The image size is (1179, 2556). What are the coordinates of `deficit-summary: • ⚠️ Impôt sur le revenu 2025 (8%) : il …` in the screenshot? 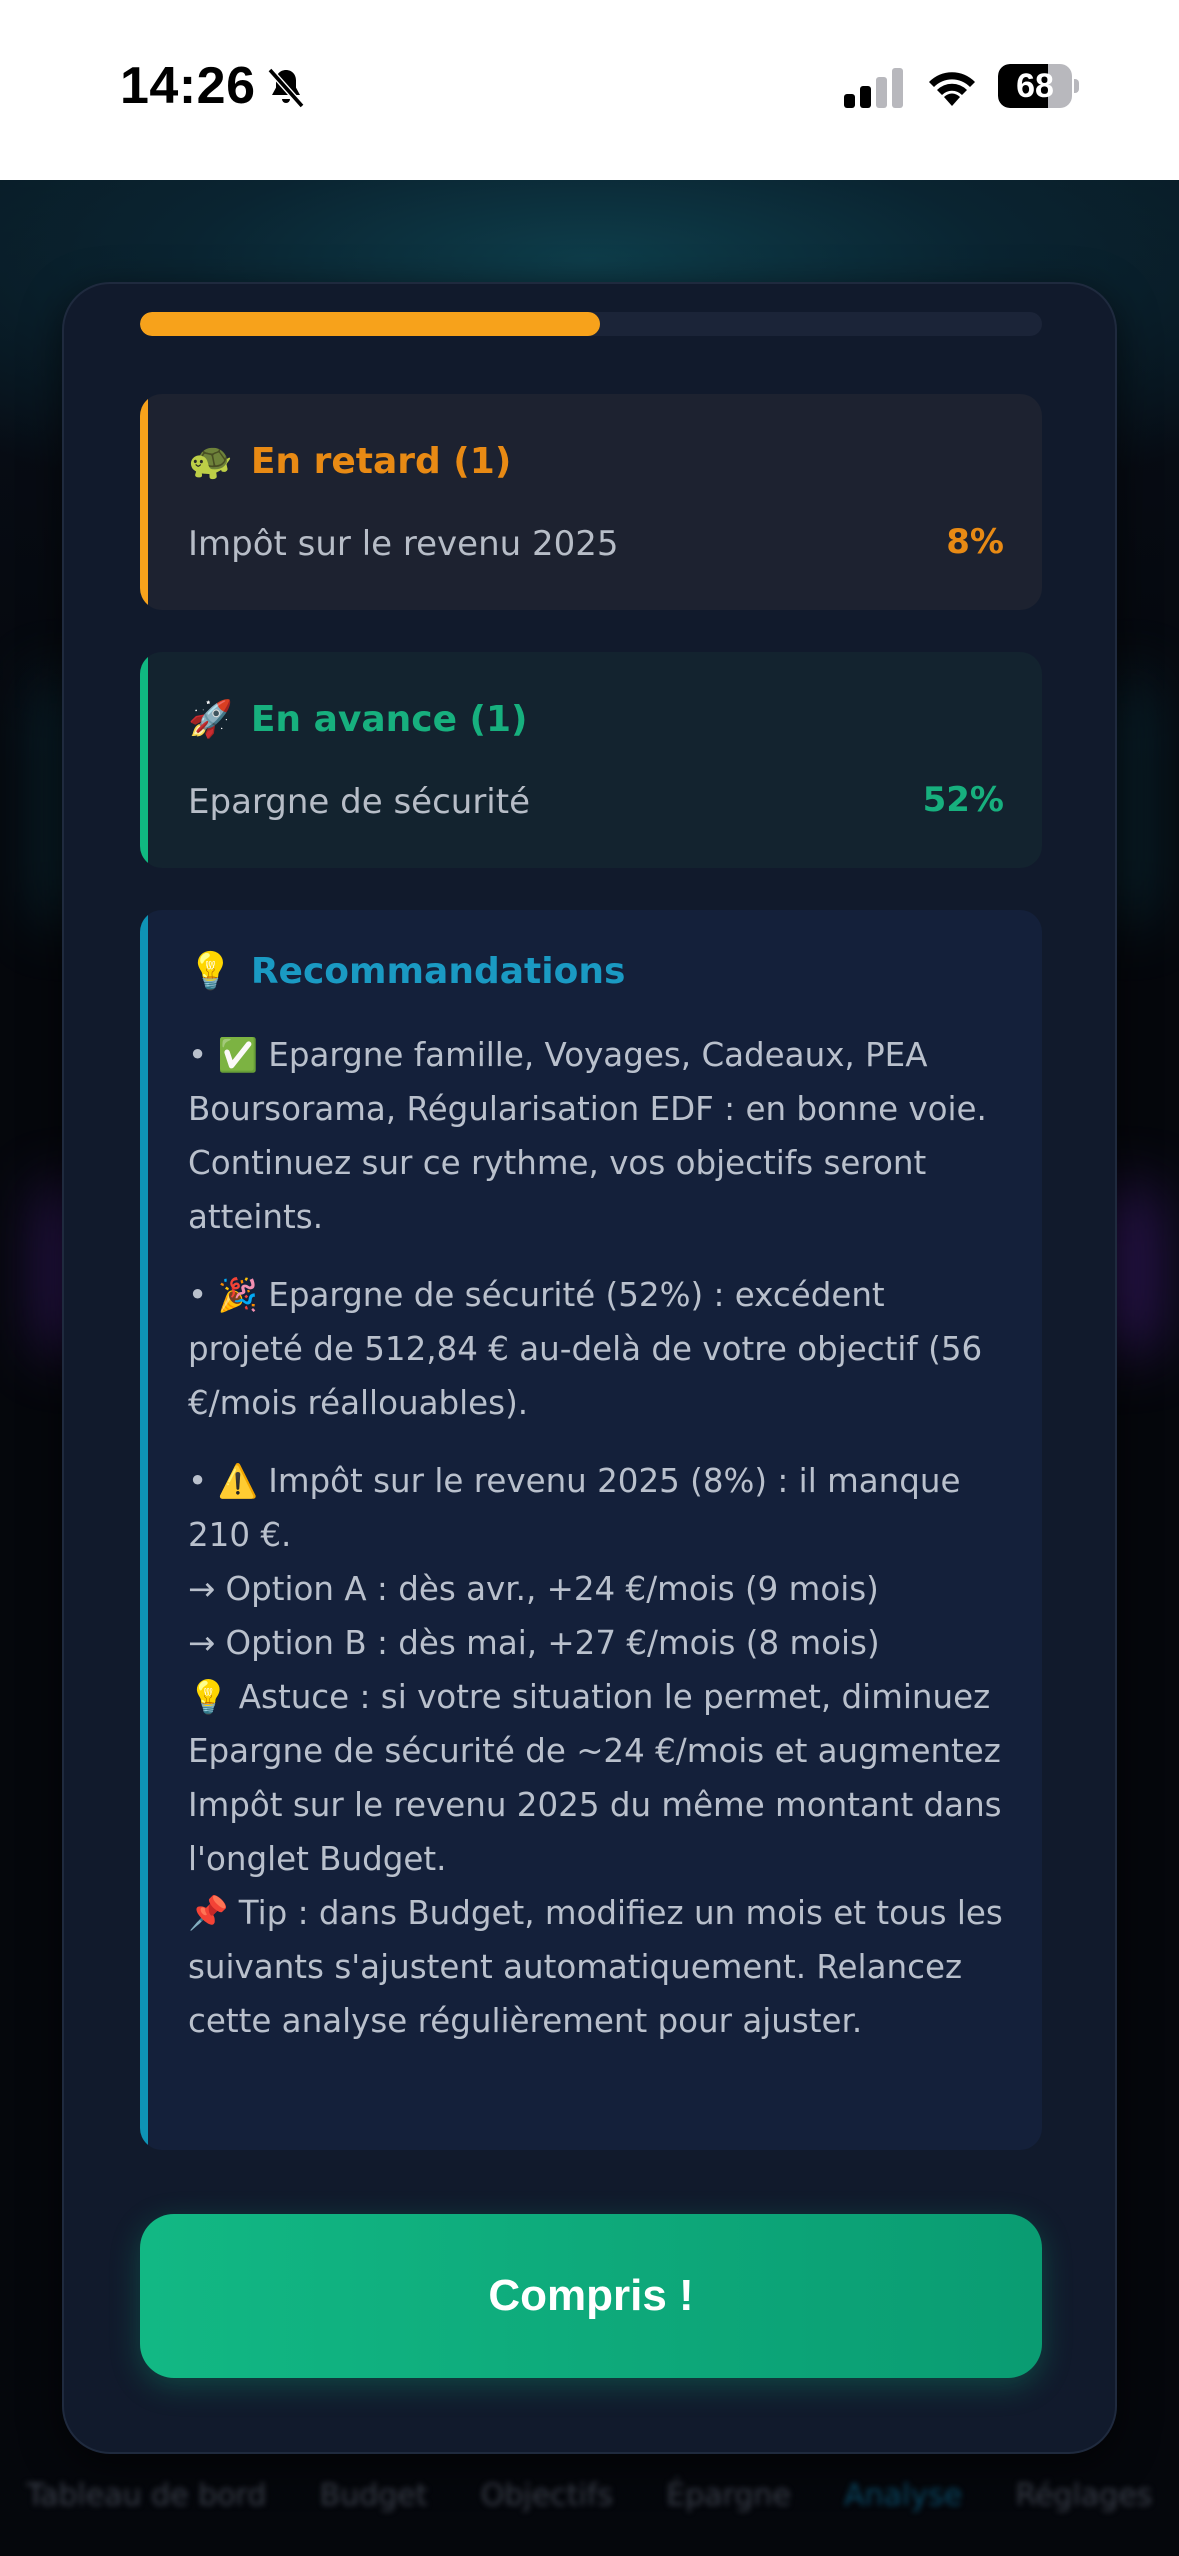 It's located at (574, 1508).